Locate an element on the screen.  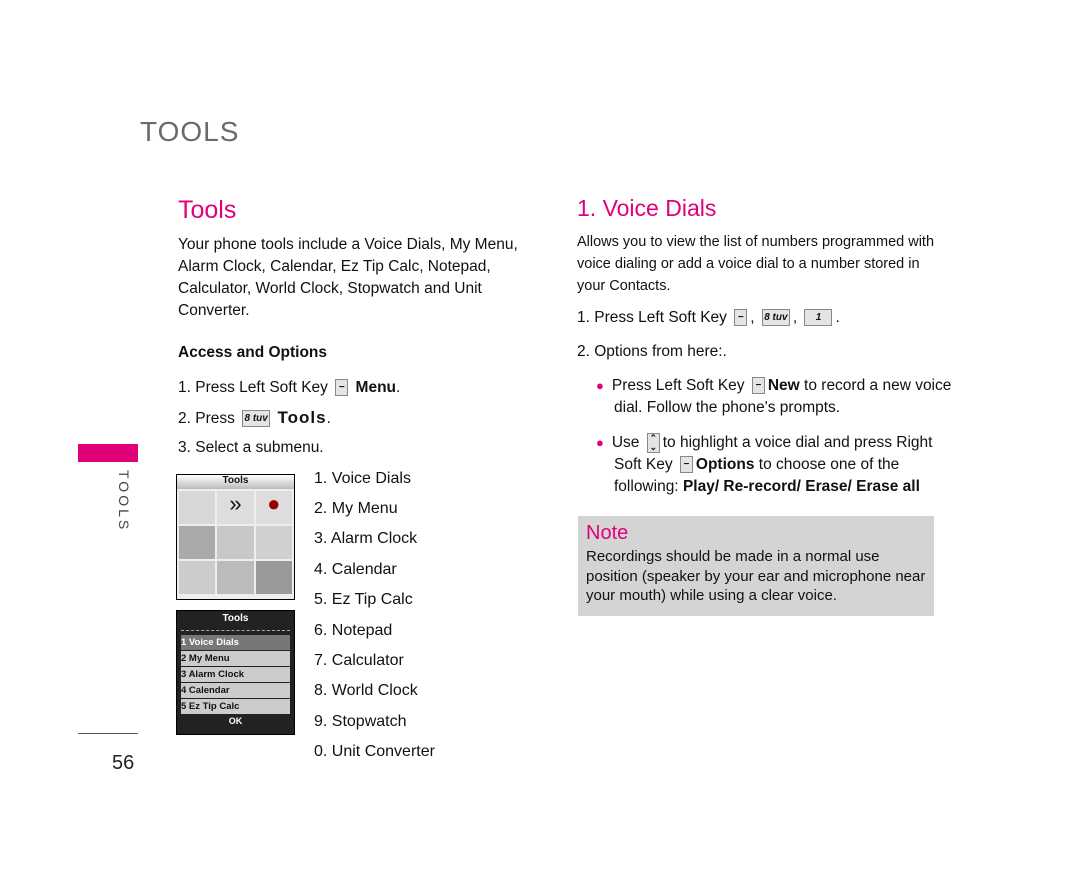
menu-label: Menu is located at coordinates (376, 387).